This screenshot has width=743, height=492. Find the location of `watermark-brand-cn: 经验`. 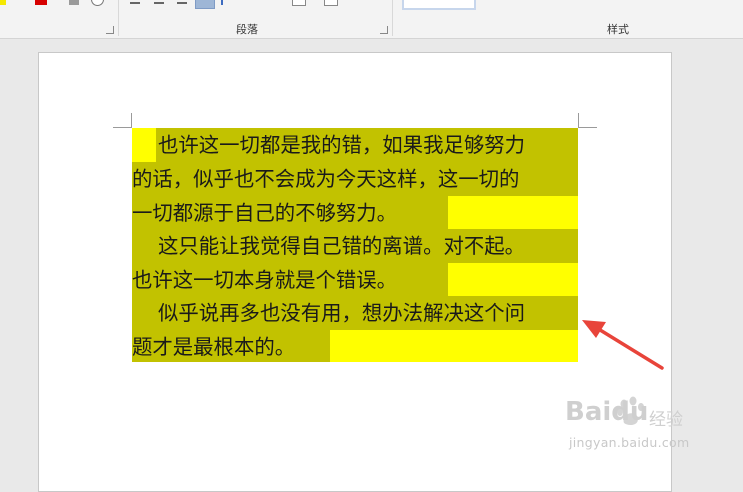

watermark-brand-cn: 经验 is located at coordinates (666, 420).